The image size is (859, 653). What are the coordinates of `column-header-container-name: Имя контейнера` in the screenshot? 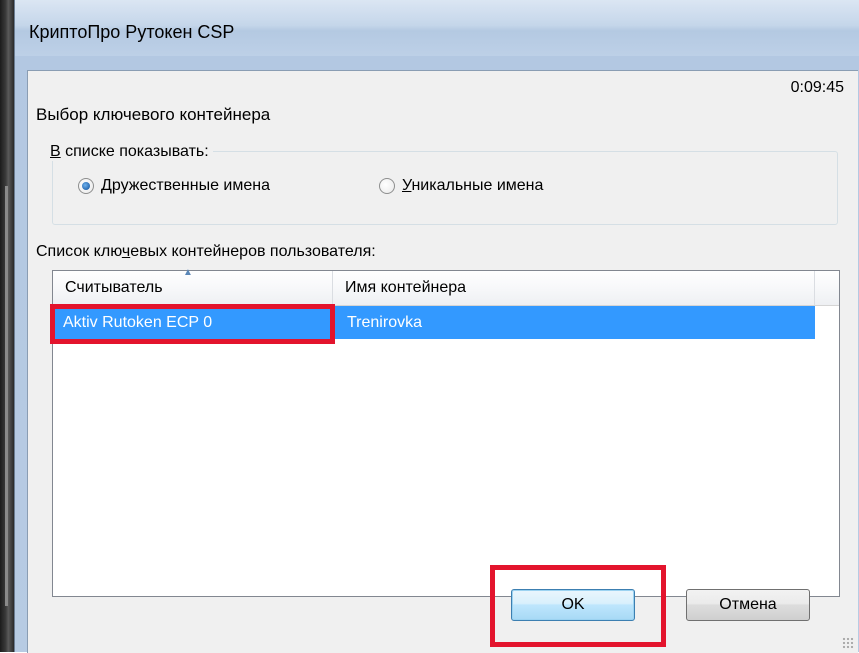 It's located at (574, 288).